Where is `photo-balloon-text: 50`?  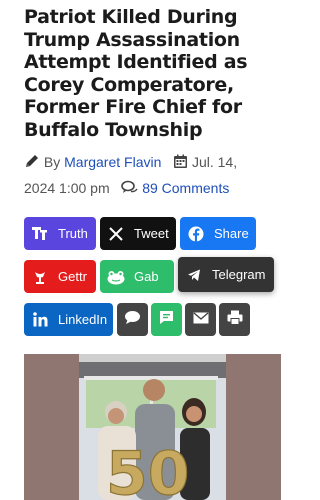 photo-balloon-text: 50 is located at coordinates (148, 469).